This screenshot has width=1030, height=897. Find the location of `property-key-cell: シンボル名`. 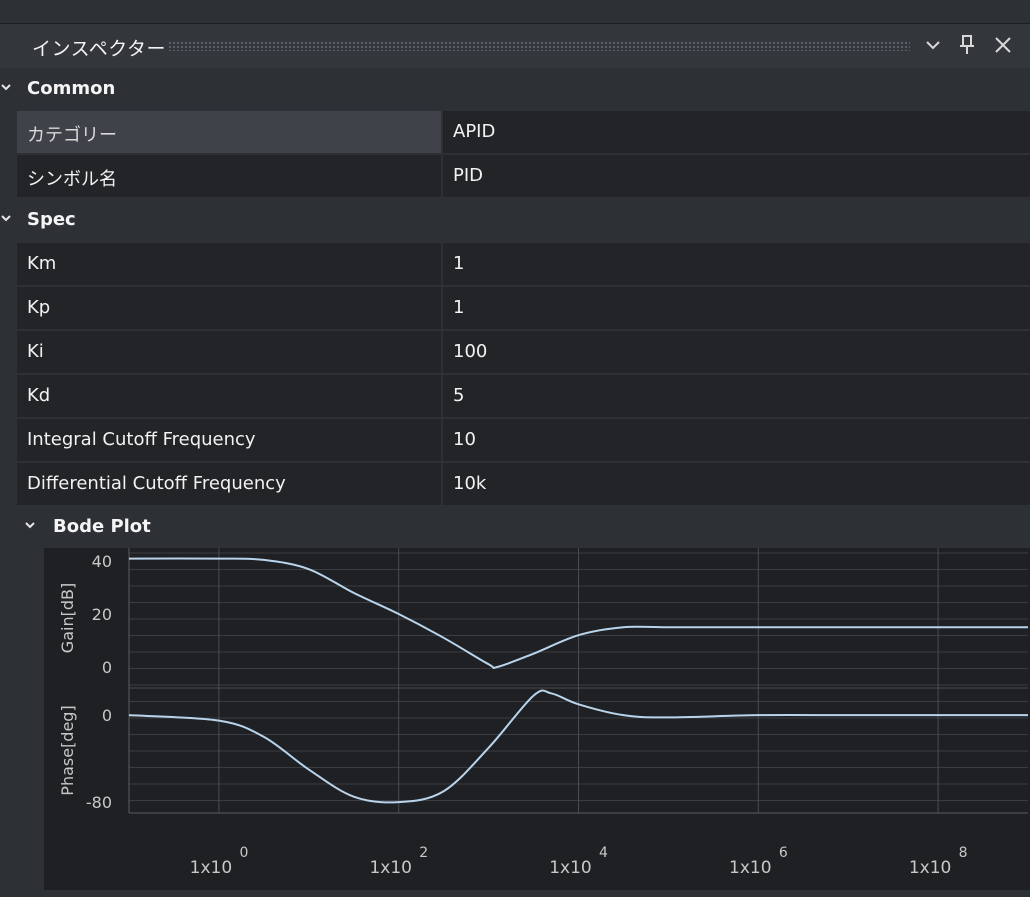

property-key-cell: シンボル名 is located at coordinates (229, 176).